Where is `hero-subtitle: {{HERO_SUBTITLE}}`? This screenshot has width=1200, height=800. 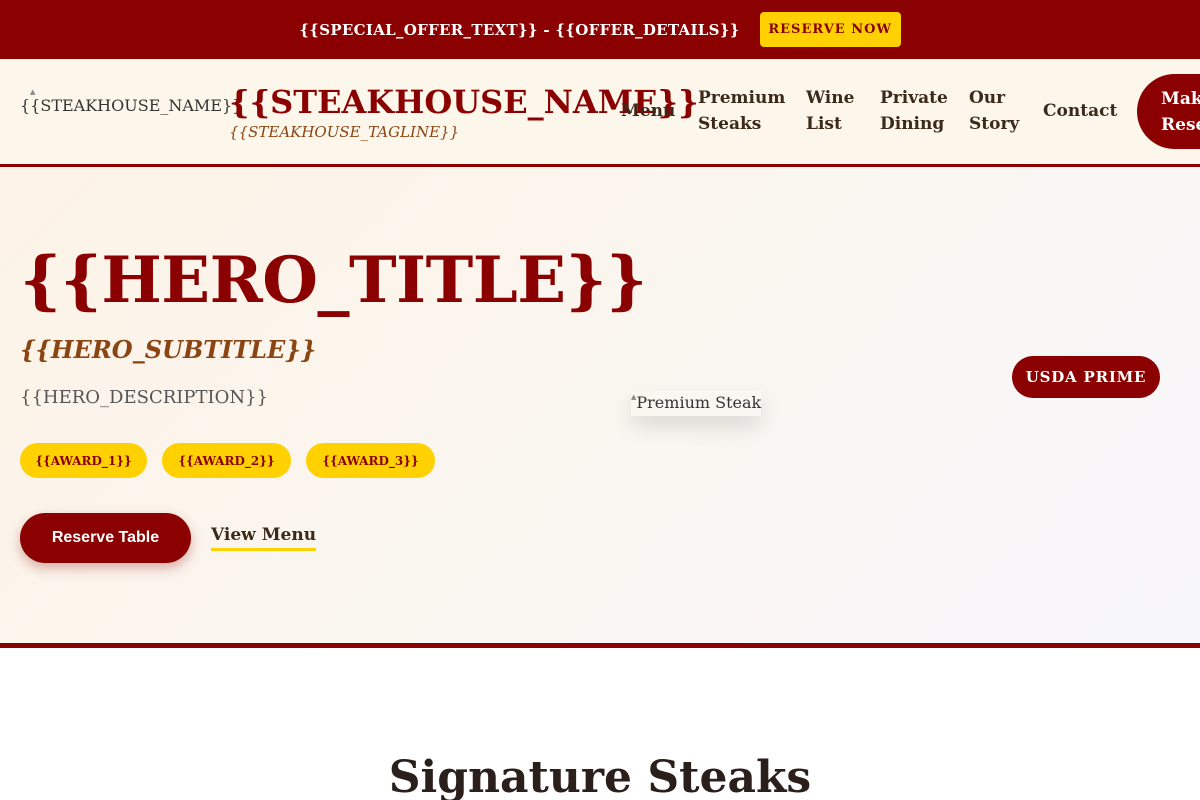
hero-subtitle: {{HERO_SUBTITLE}} is located at coordinates (168, 349).